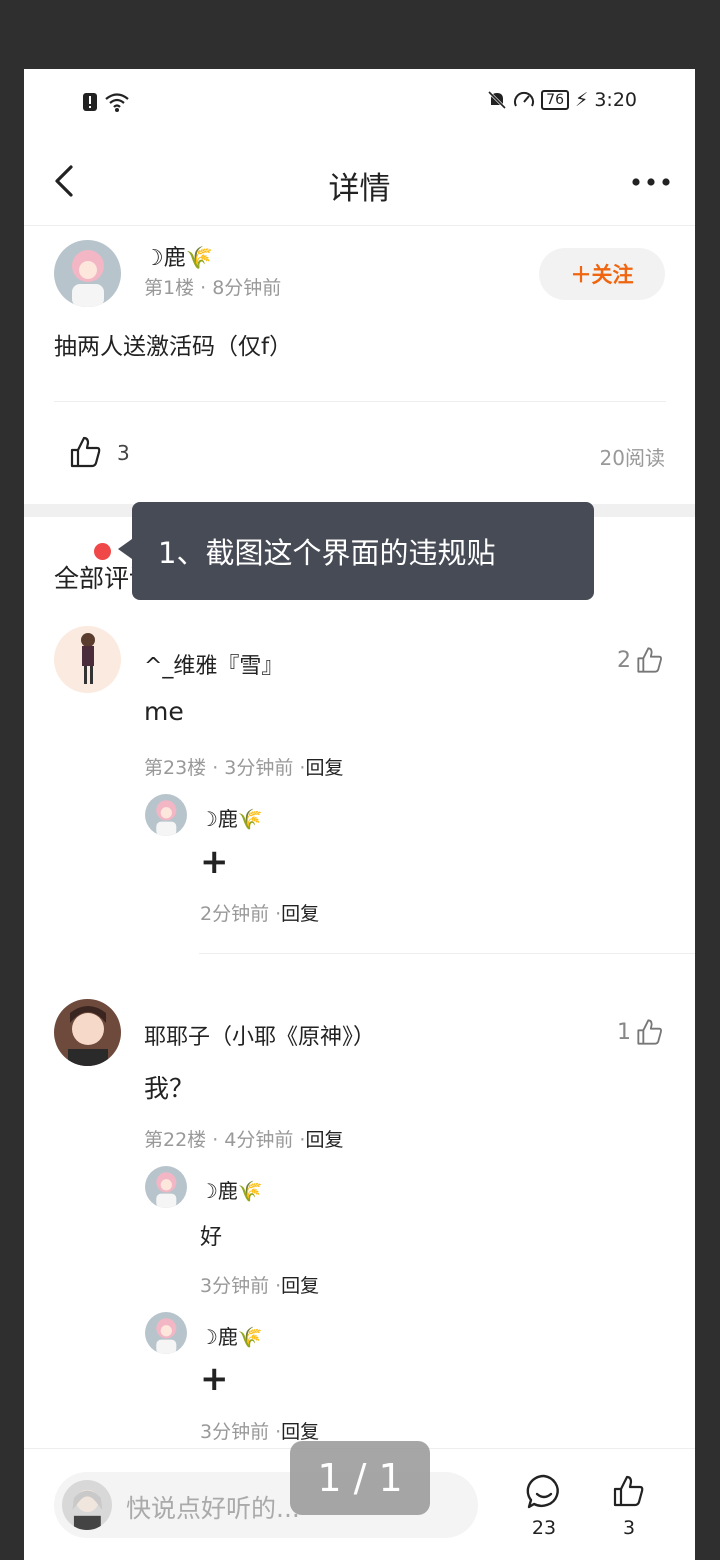 The width and height of the screenshot is (720, 1560). I want to click on status-left, so click(106, 102).